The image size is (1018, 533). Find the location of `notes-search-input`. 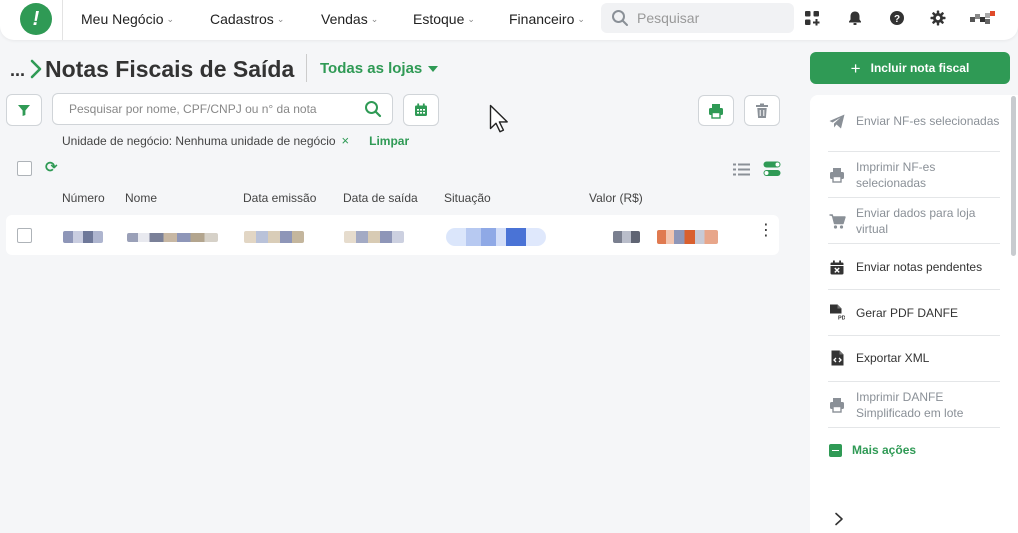

notes-search-input is located at coordinates (216, 109).